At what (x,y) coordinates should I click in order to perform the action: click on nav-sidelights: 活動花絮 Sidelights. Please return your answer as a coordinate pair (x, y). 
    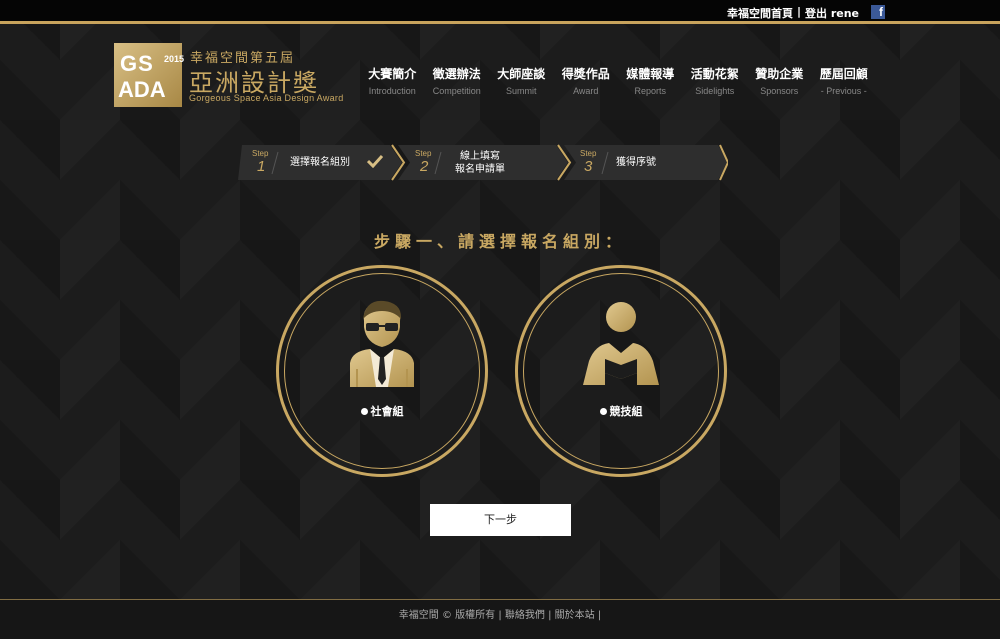
    Looking at the image, I should click on (715, 80).